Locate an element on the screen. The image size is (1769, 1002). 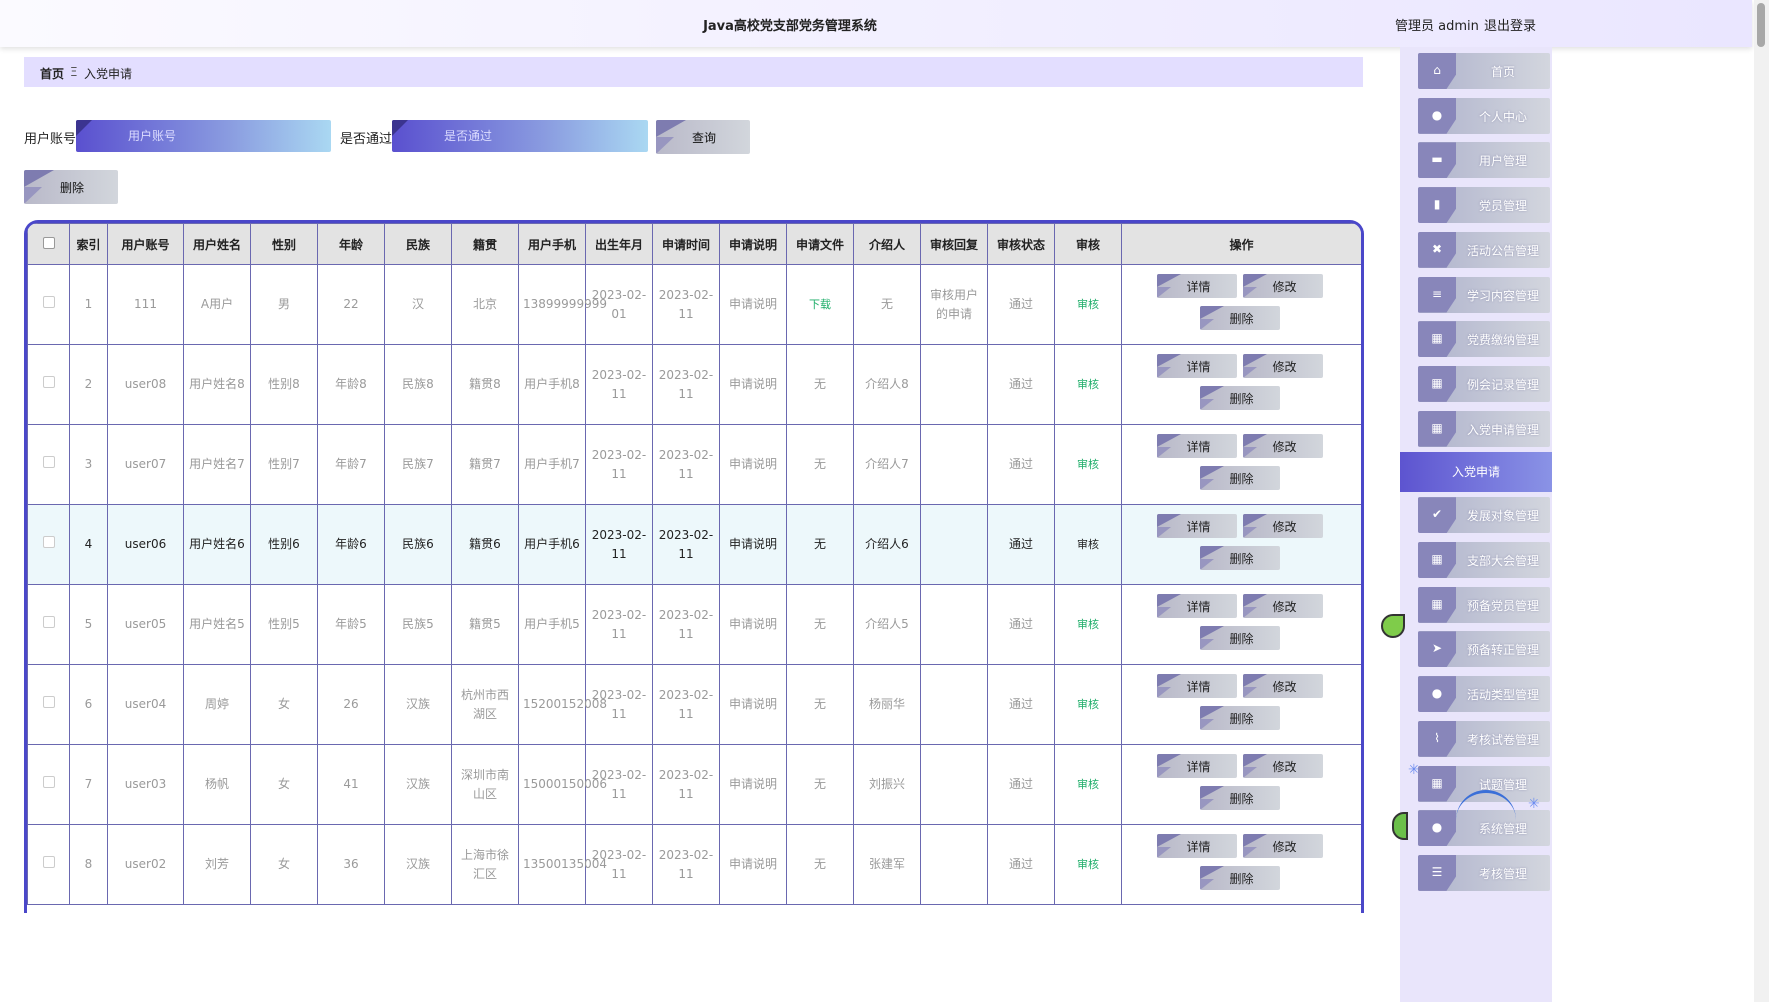
cell-phone: 用户手机8 is located at coordinates (552, 384).